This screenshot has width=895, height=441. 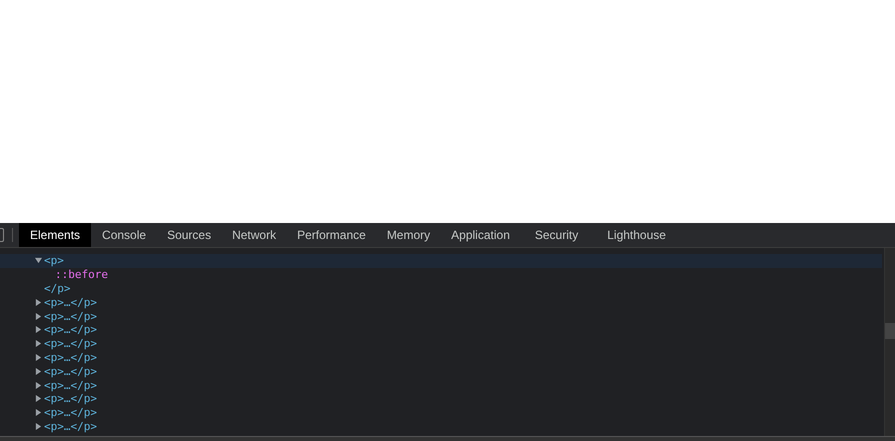 What do you see at coordinates (636, 235) in the screenshot?
I see `devtools-tab: Lighthouse` at bounding box center [636, 235].